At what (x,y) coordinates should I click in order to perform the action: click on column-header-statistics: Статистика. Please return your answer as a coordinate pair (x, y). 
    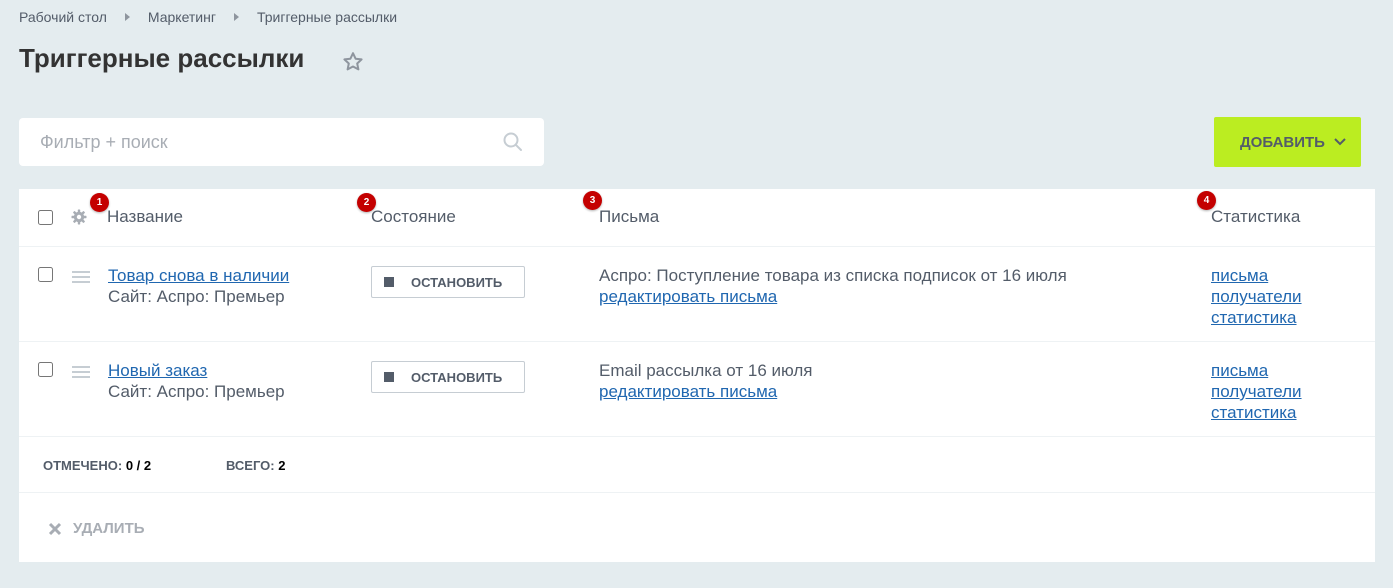
    Looking at the image, I should click on (1255, 217).